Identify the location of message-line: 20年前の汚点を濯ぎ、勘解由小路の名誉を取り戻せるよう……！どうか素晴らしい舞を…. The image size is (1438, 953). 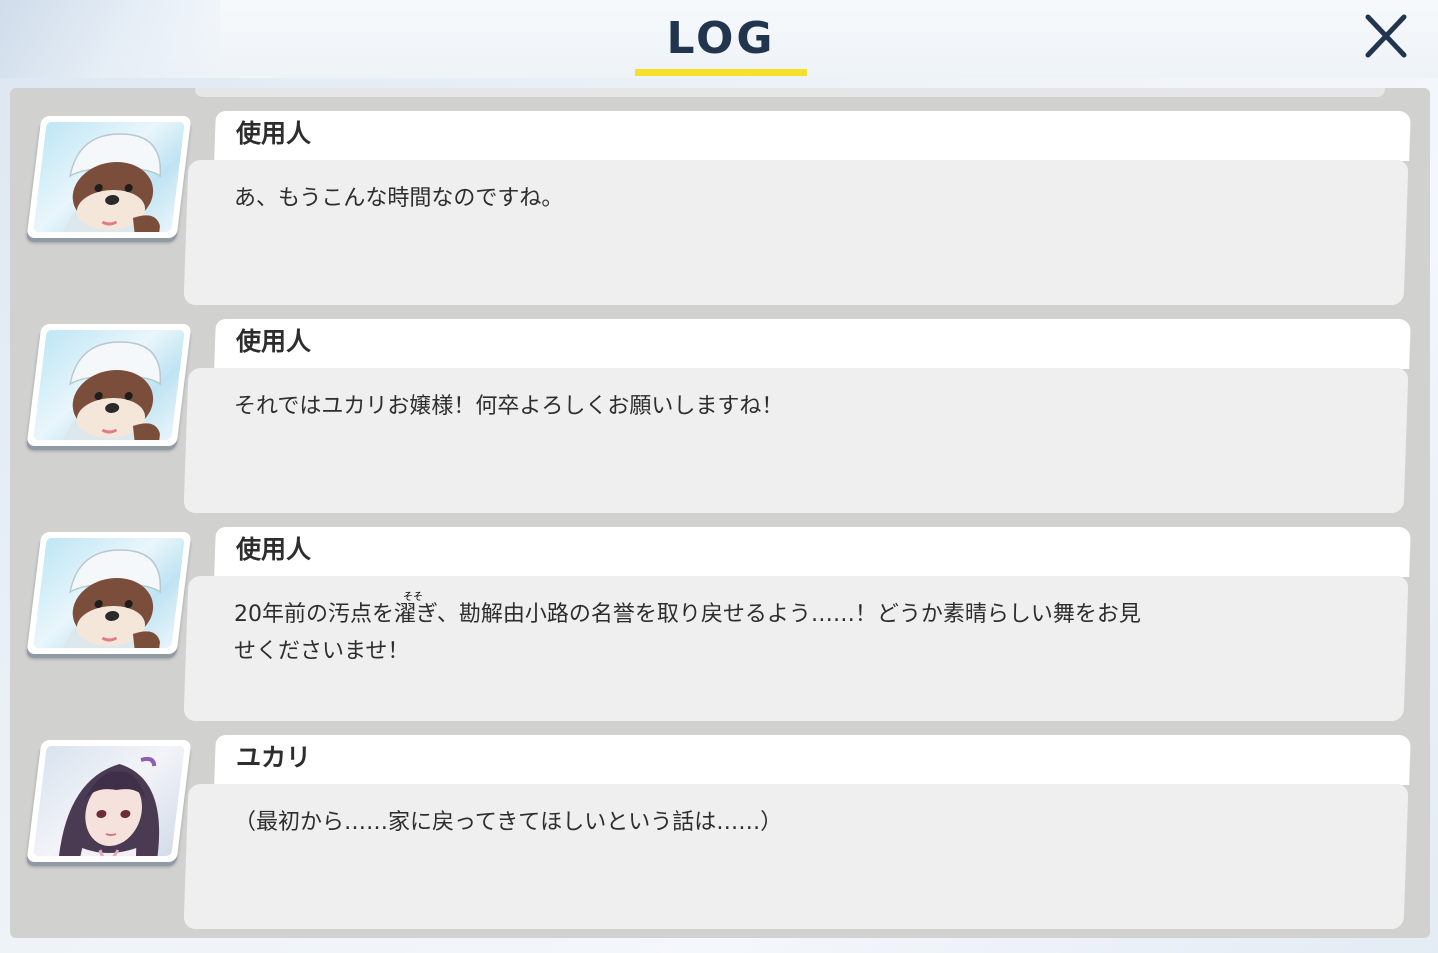
(687, 614).